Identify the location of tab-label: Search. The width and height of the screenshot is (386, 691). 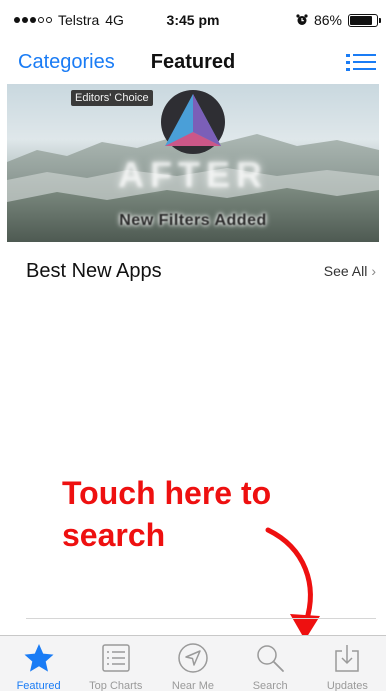
(270, 685).